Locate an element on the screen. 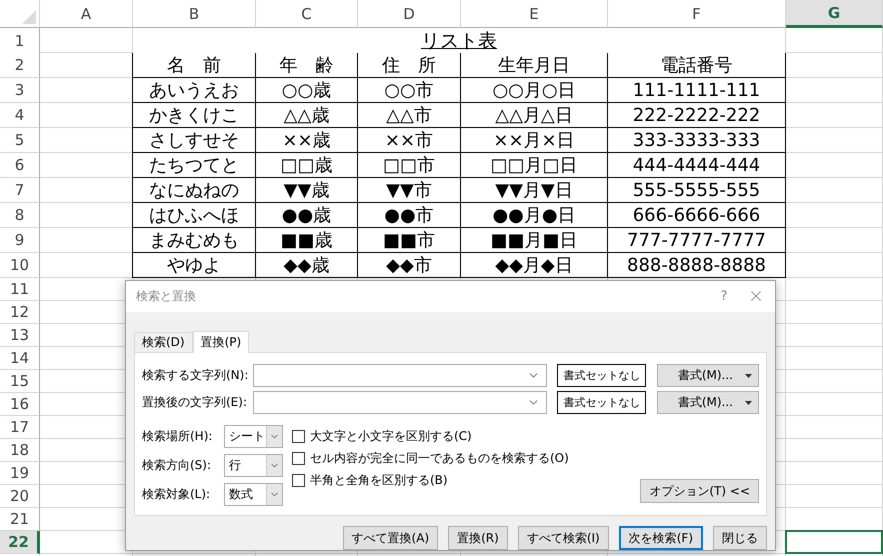 The width and height of the screenshot is (883, 556). table-cell: かきくけこ is located at coordinates (194, 115).